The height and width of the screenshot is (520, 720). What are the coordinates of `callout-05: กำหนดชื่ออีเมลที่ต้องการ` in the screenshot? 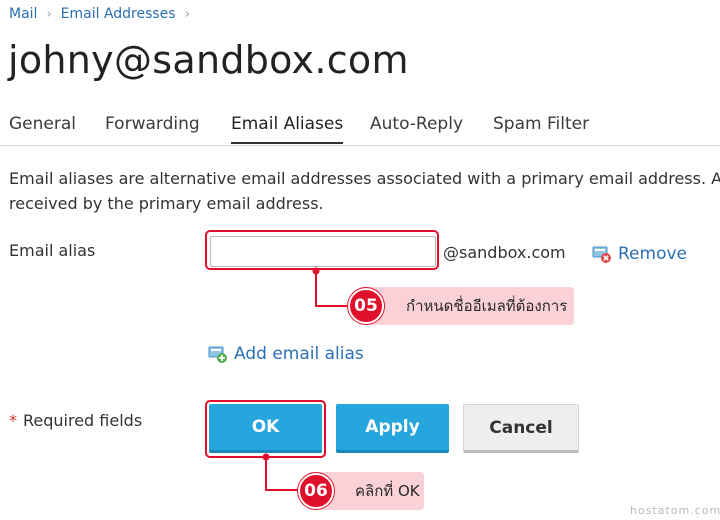 It's located at (466, 306).